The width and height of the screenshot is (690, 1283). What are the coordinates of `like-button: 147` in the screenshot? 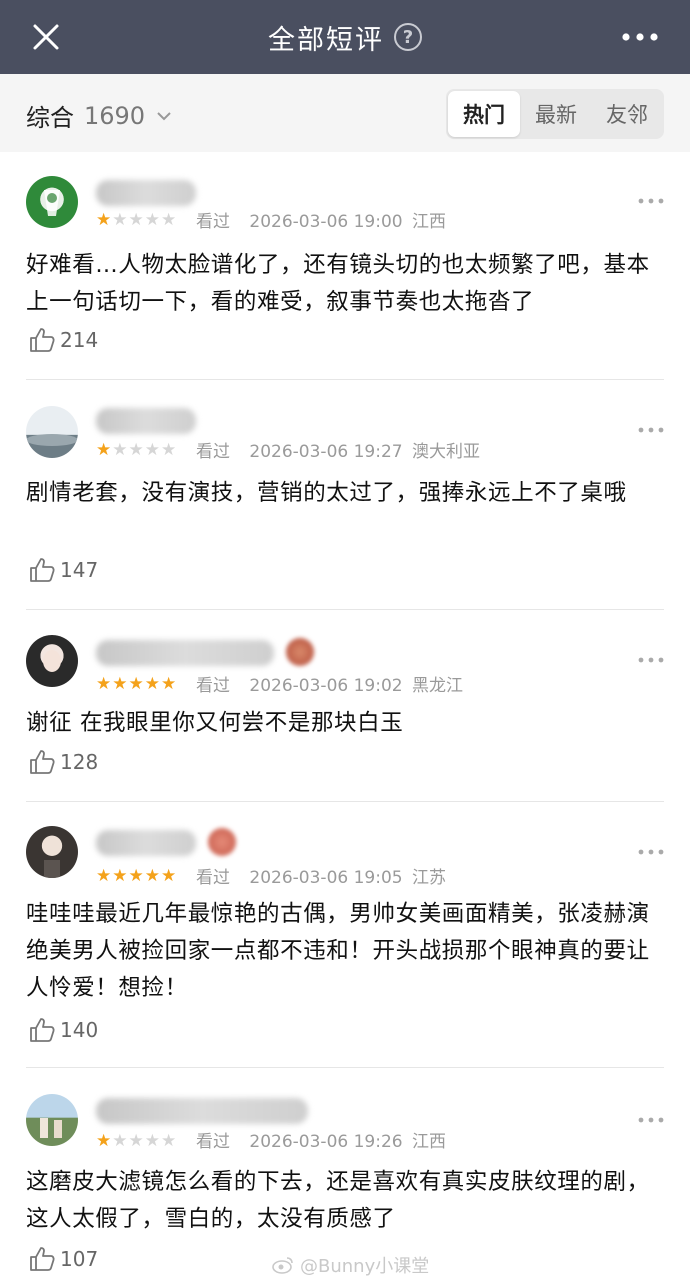 It's located at (63, 570).